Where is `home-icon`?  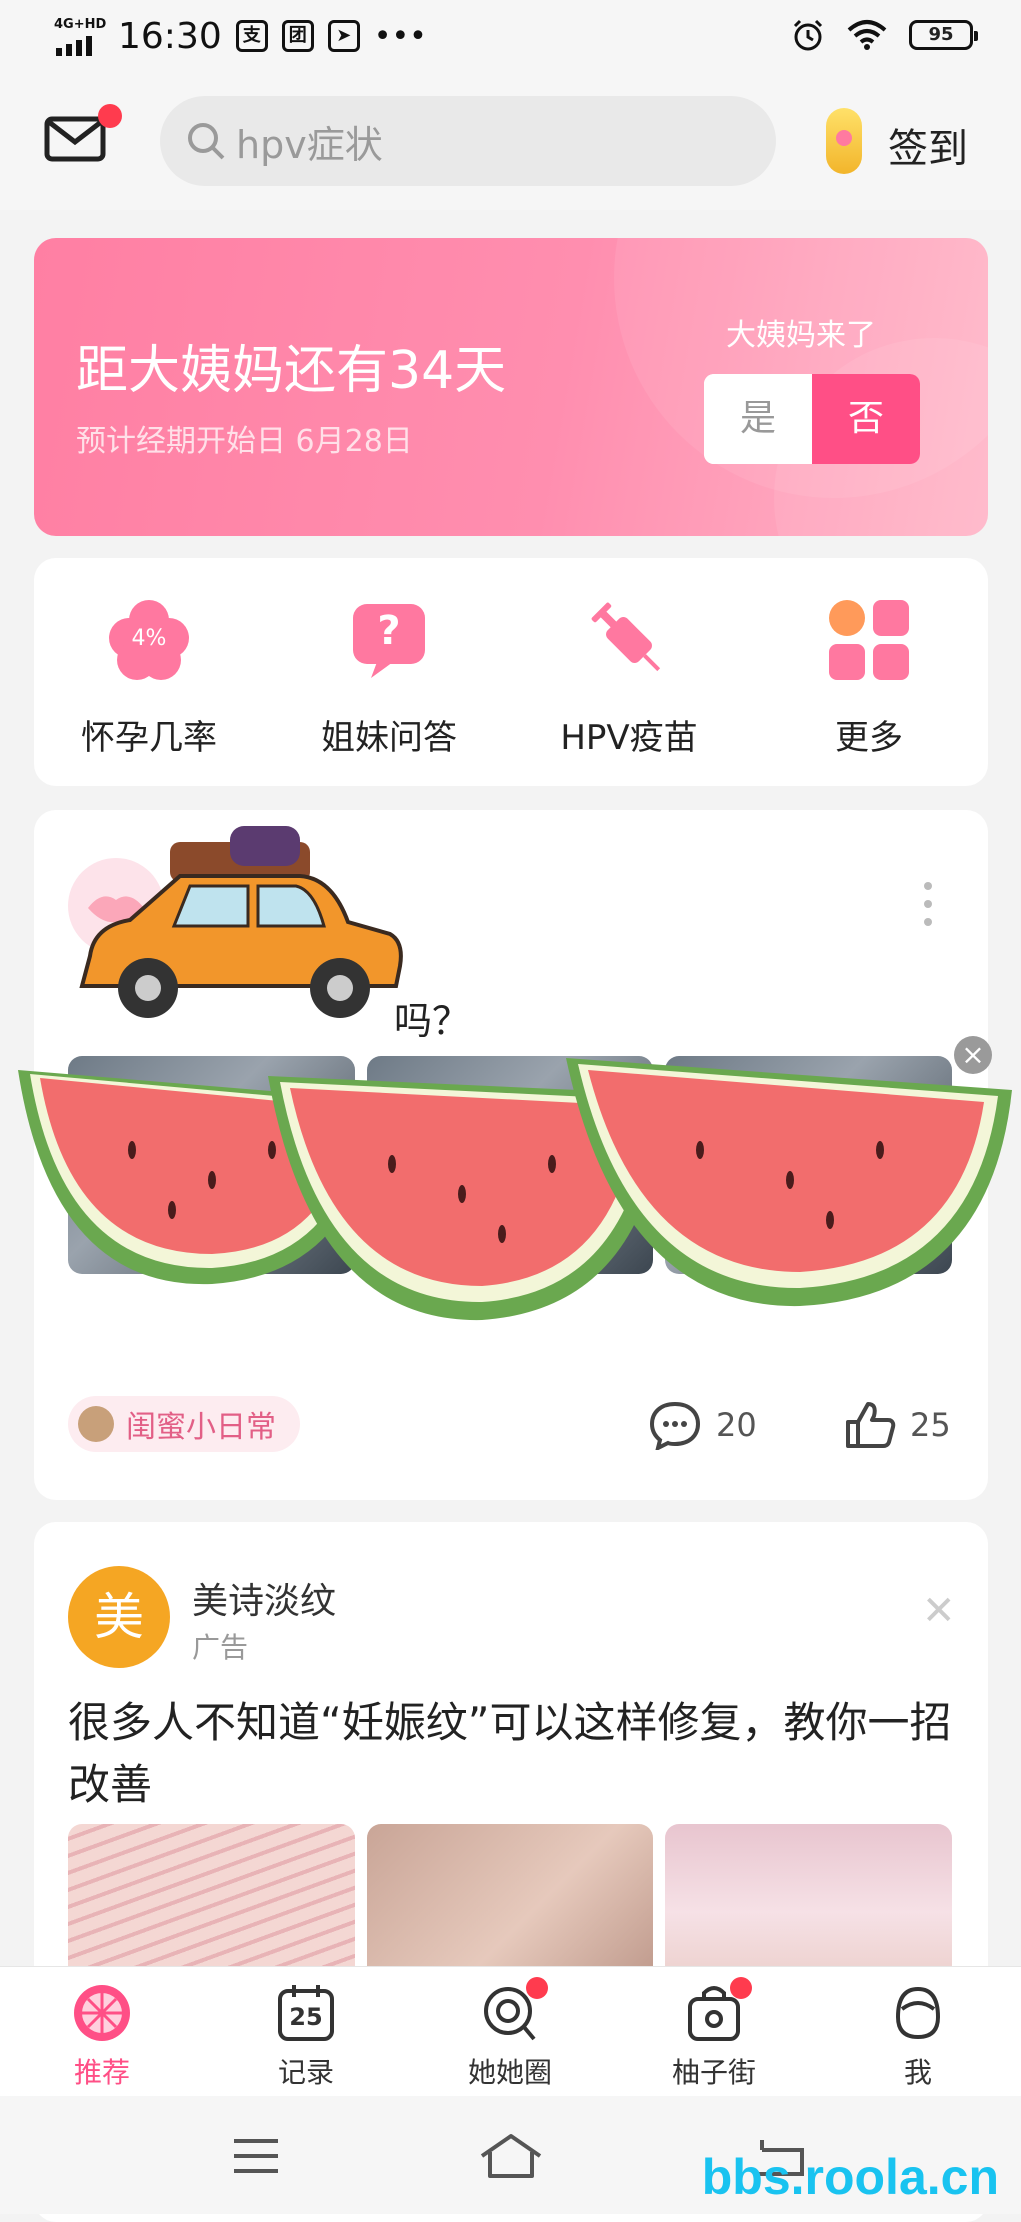 home-icon is located at coordinates (511, 2156).